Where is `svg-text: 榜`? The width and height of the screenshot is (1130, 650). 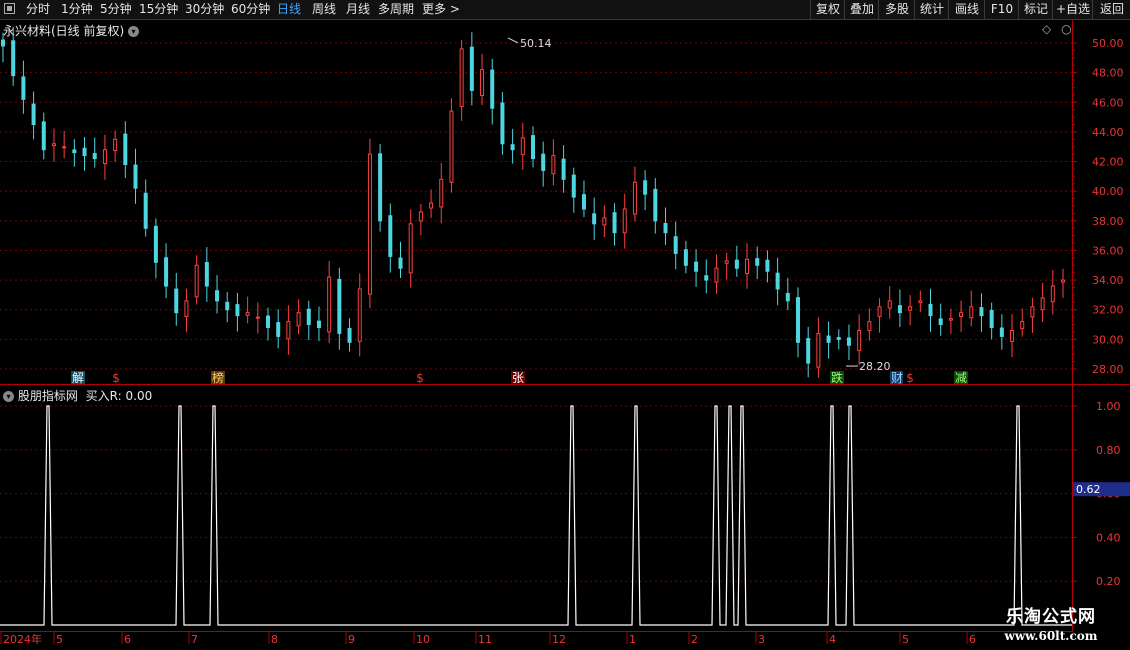 svg-text: 榜 is located at coordinates (218, 377).